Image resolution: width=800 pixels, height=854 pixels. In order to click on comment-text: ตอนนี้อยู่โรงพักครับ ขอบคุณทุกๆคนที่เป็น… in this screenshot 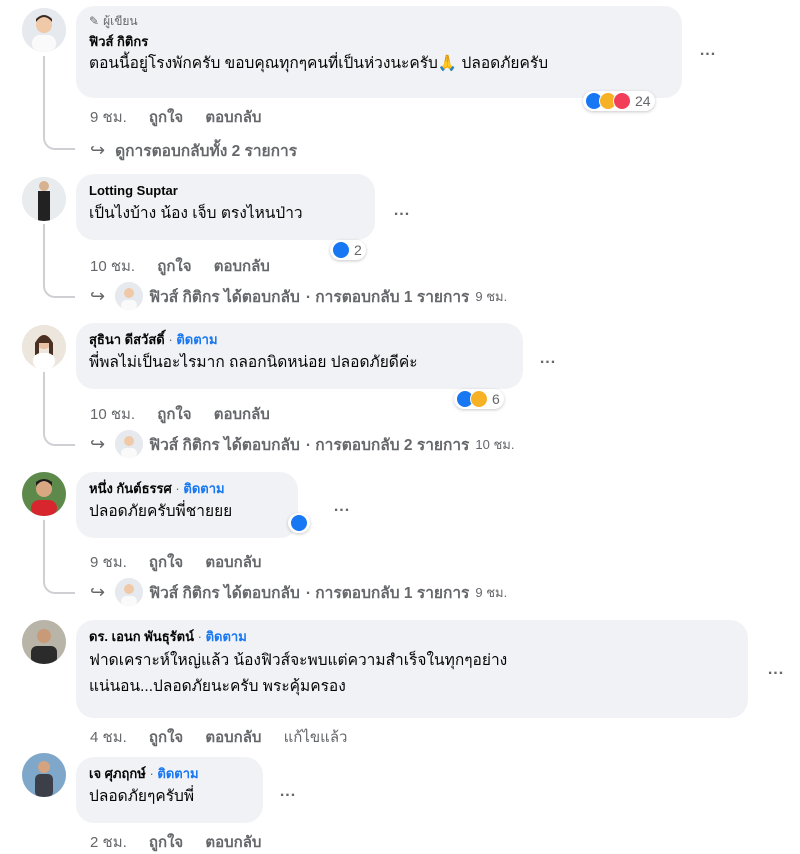, I will do `click(319, 63)`.